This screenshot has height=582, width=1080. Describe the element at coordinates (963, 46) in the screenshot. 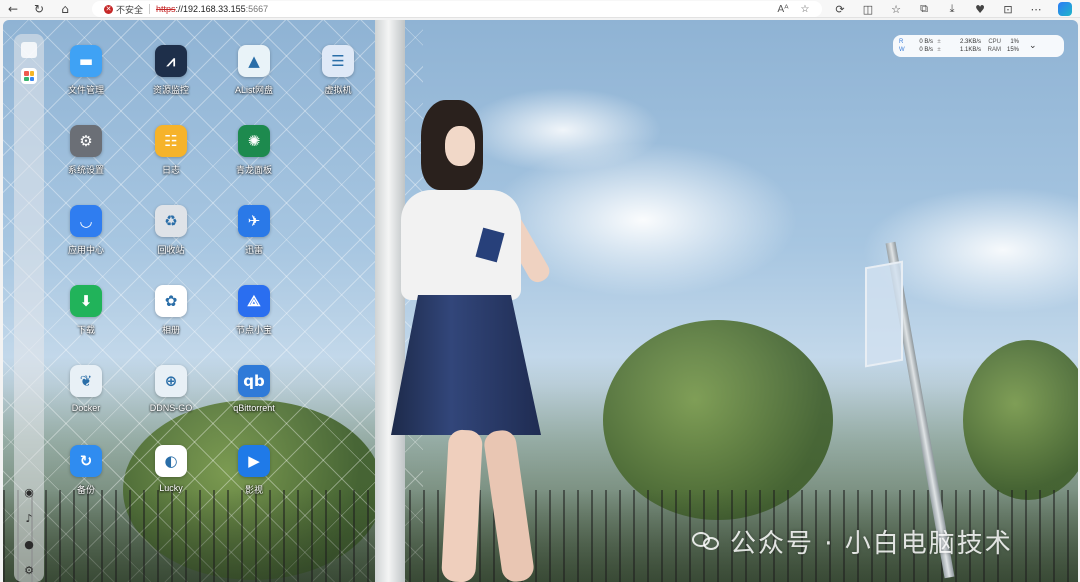

I see `monitor-net-speeds: 2.3KB/s 1.1KB/s` at that location.